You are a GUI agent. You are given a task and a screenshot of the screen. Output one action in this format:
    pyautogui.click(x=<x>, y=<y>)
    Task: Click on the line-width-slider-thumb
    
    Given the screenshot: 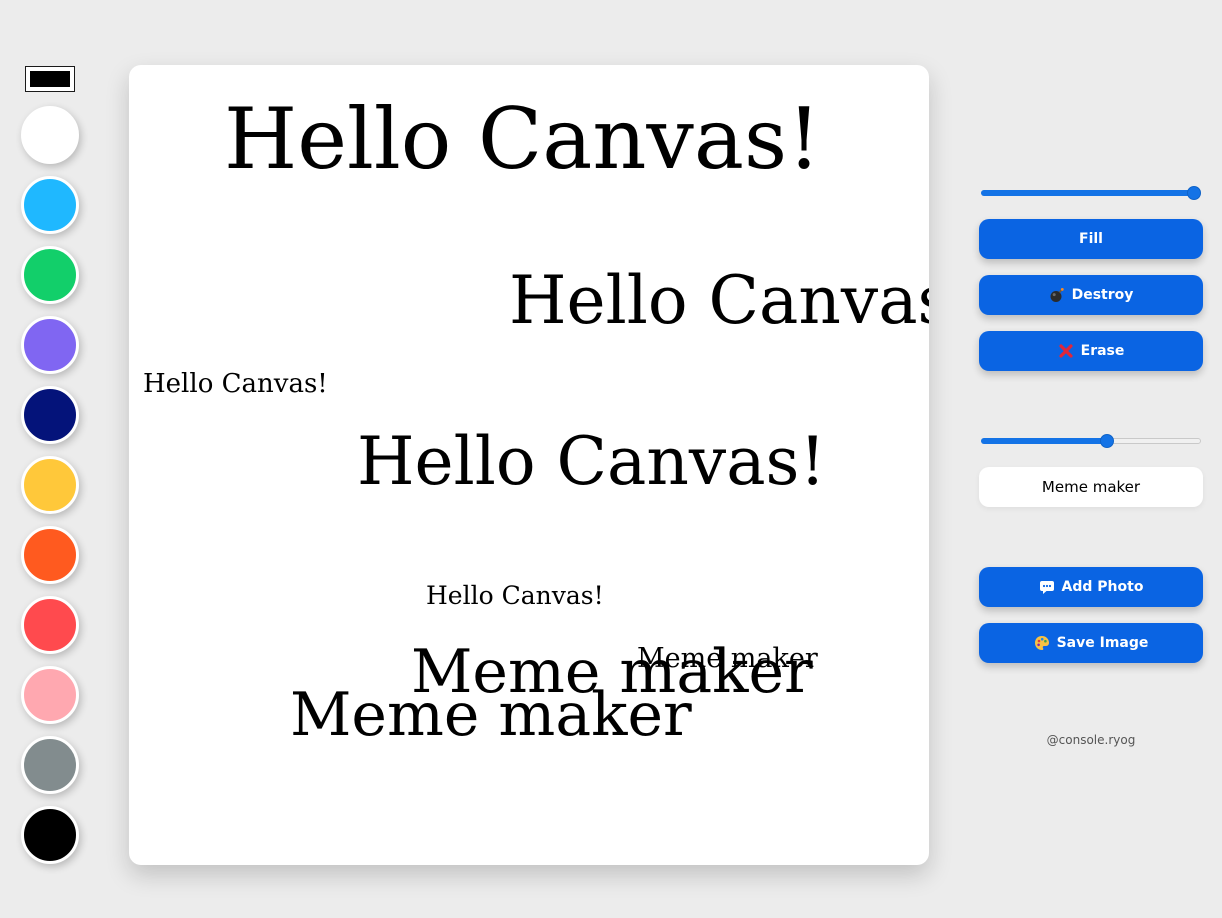 What is the action you would take?
    pyautogui.click(x=1194, y=193)
    